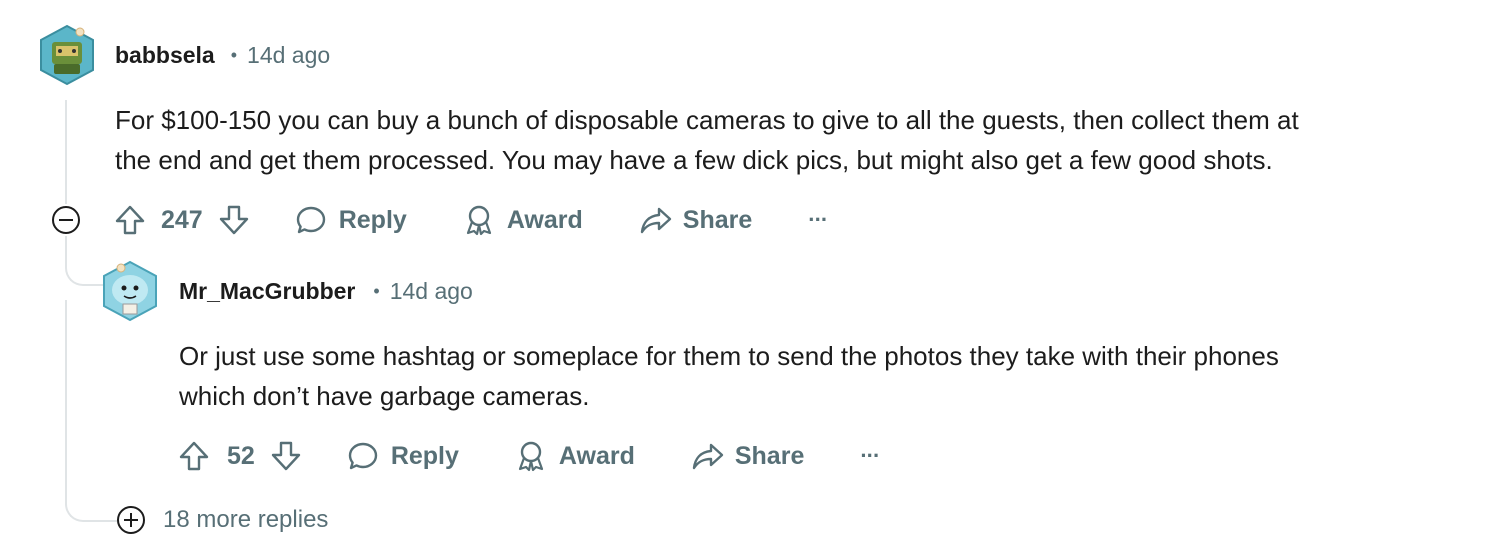 This screenshot has width=1494, height=558. What do you see at coordinates (165, 55) in the screenshot?
I see `comment-author: babbsela` at bounding box center [165, 55].